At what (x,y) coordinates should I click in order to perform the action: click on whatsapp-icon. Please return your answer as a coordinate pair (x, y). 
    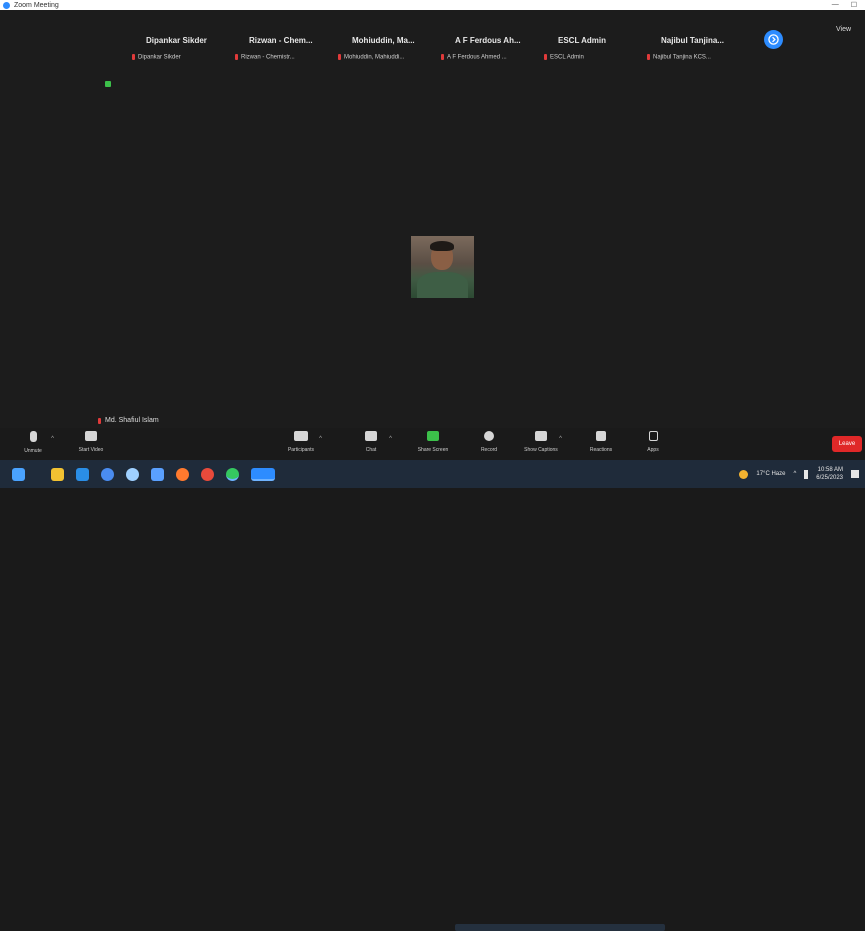
    Looking at the image, I should click on (232, 474).